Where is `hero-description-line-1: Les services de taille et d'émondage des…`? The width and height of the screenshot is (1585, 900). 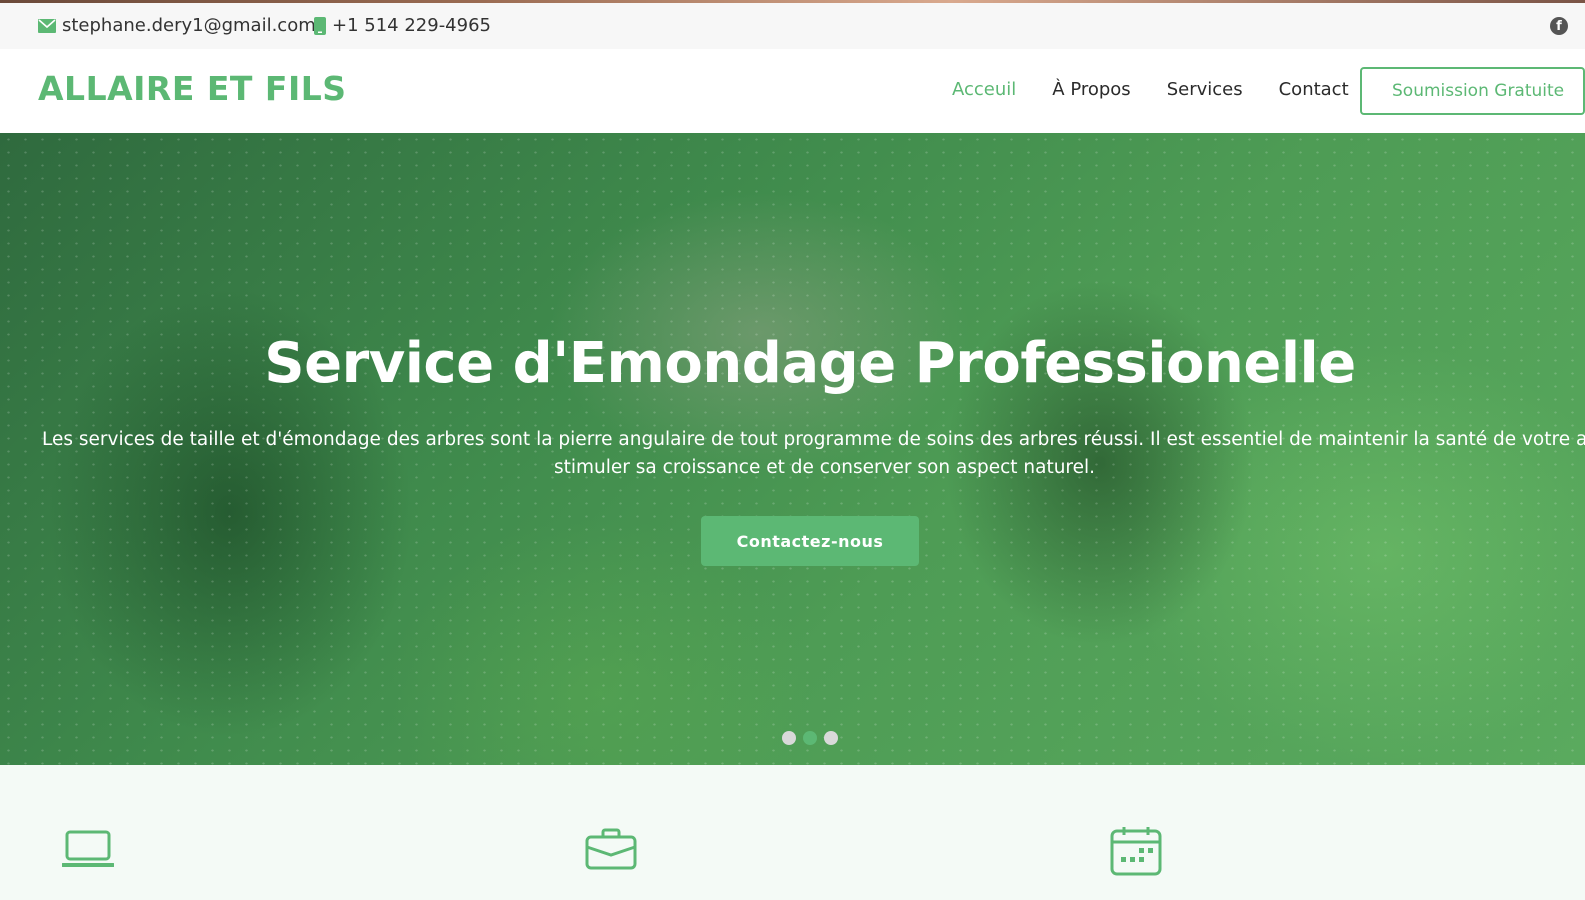 hero-description-line-1: Les services de taille et d'émondage des… is located at coordinates (813, 439).